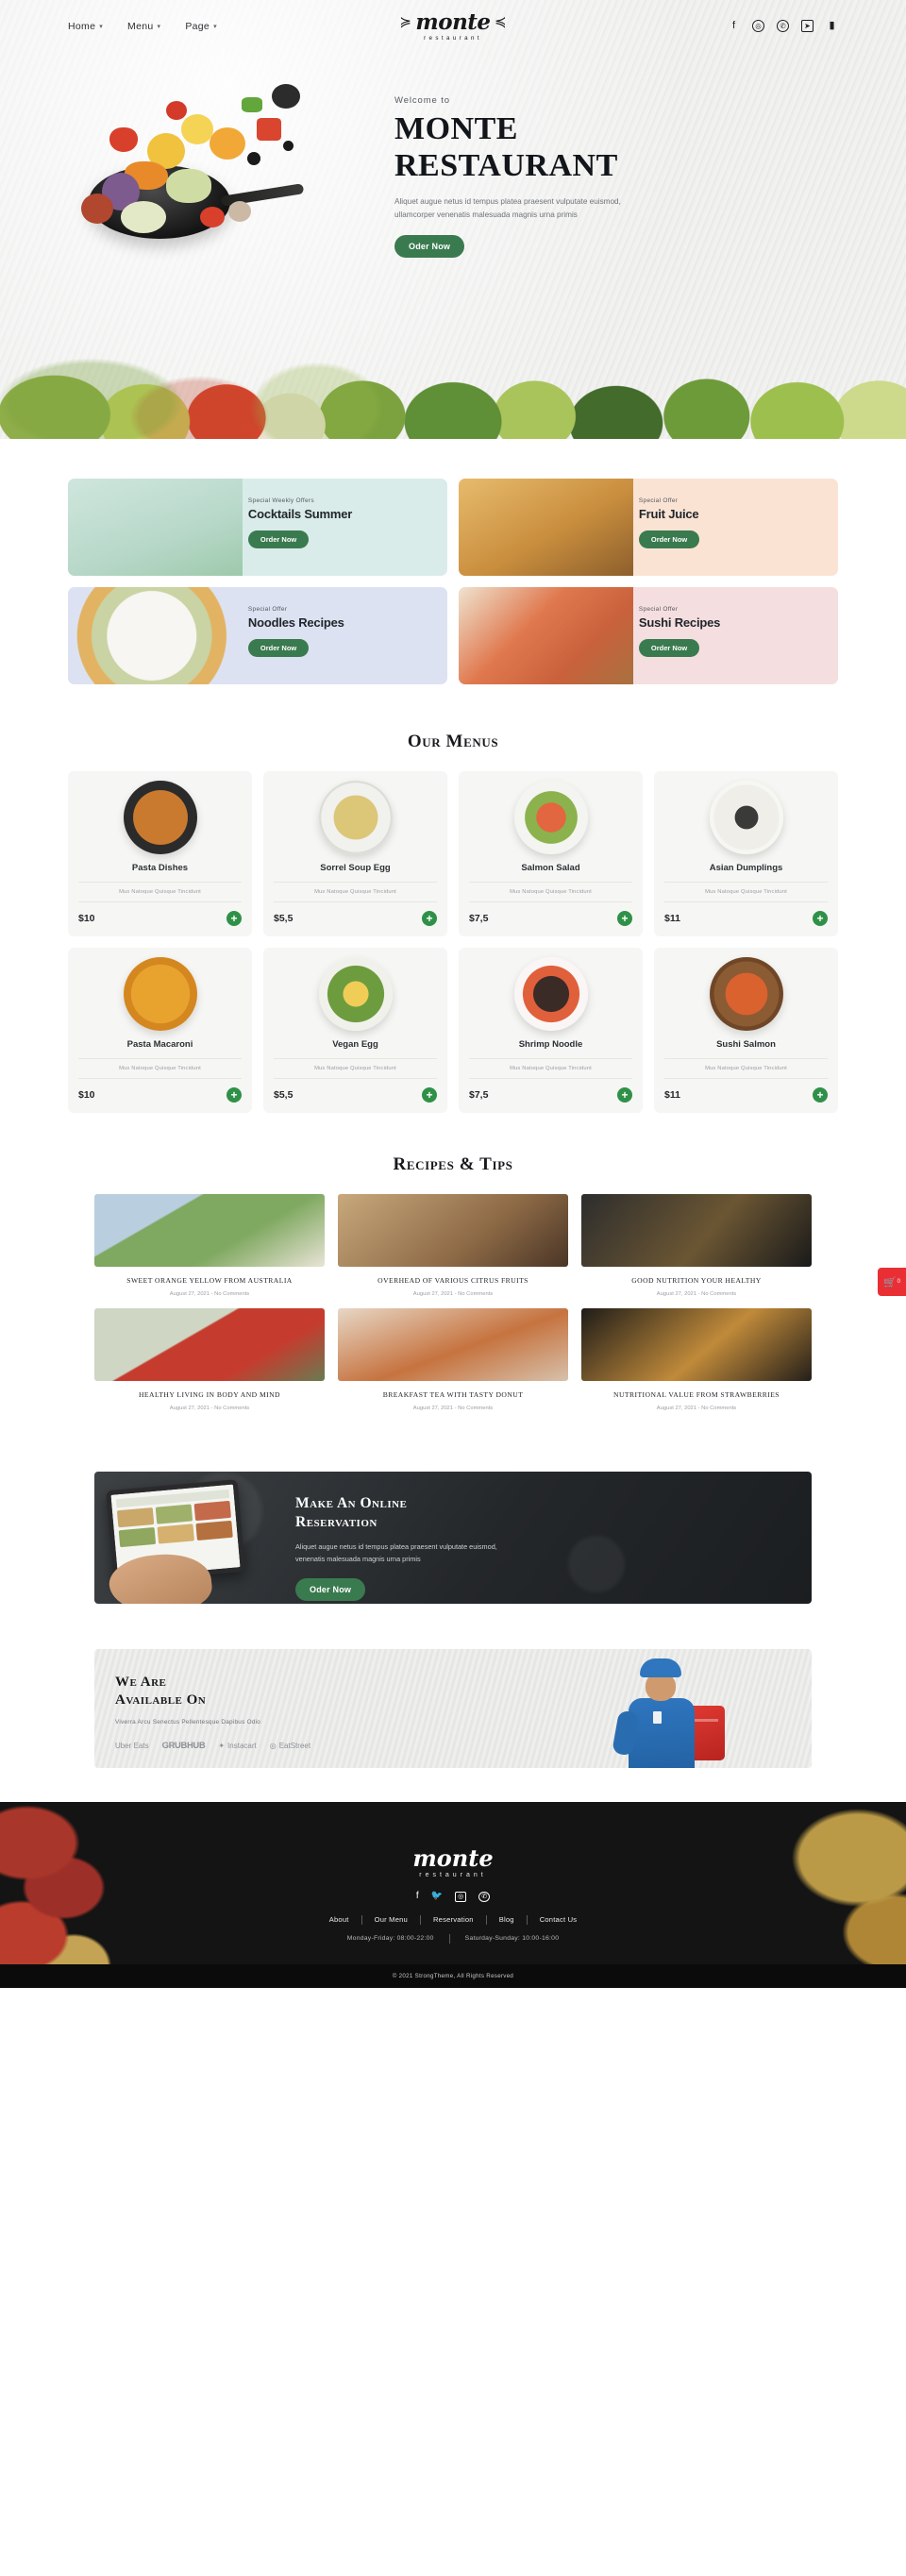 The image size is (906, 2576). I want to click on nav-item-menu: Menu ▾, so click(143, 27).